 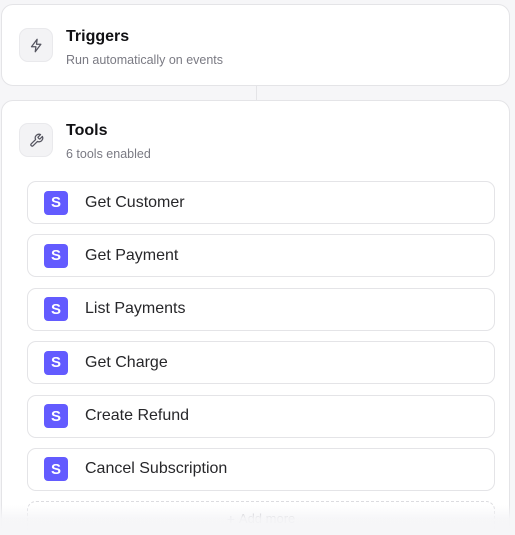 I want to click on lightning-icon, so click(x=35, y=45).